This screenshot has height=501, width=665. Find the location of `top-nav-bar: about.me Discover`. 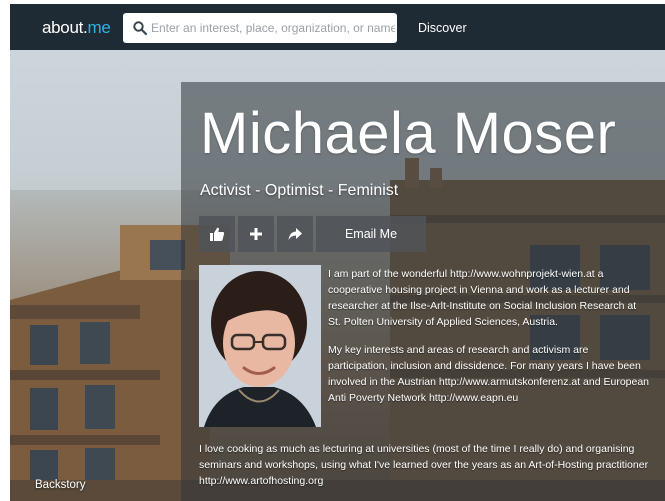

top-nav-bar: about.me Discover is located at coordinates (337, 27).